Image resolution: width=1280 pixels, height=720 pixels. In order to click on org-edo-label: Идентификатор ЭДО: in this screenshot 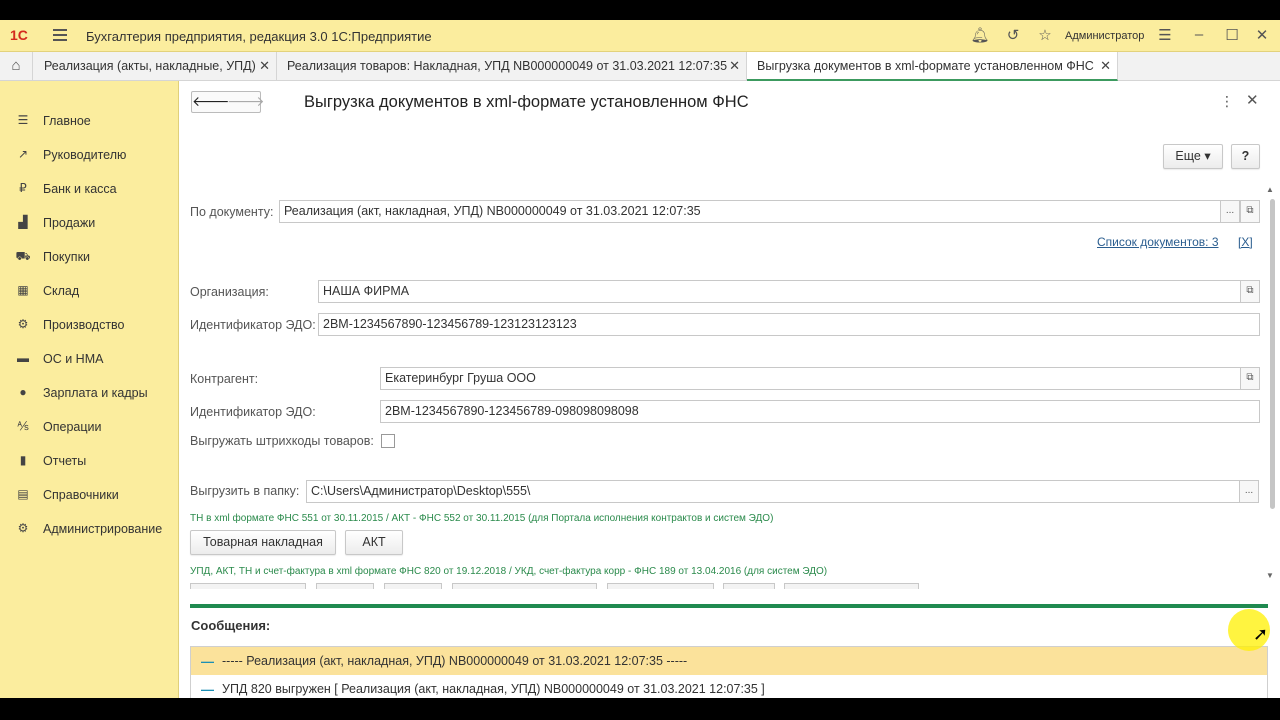, I will do `click(253, 325)`.